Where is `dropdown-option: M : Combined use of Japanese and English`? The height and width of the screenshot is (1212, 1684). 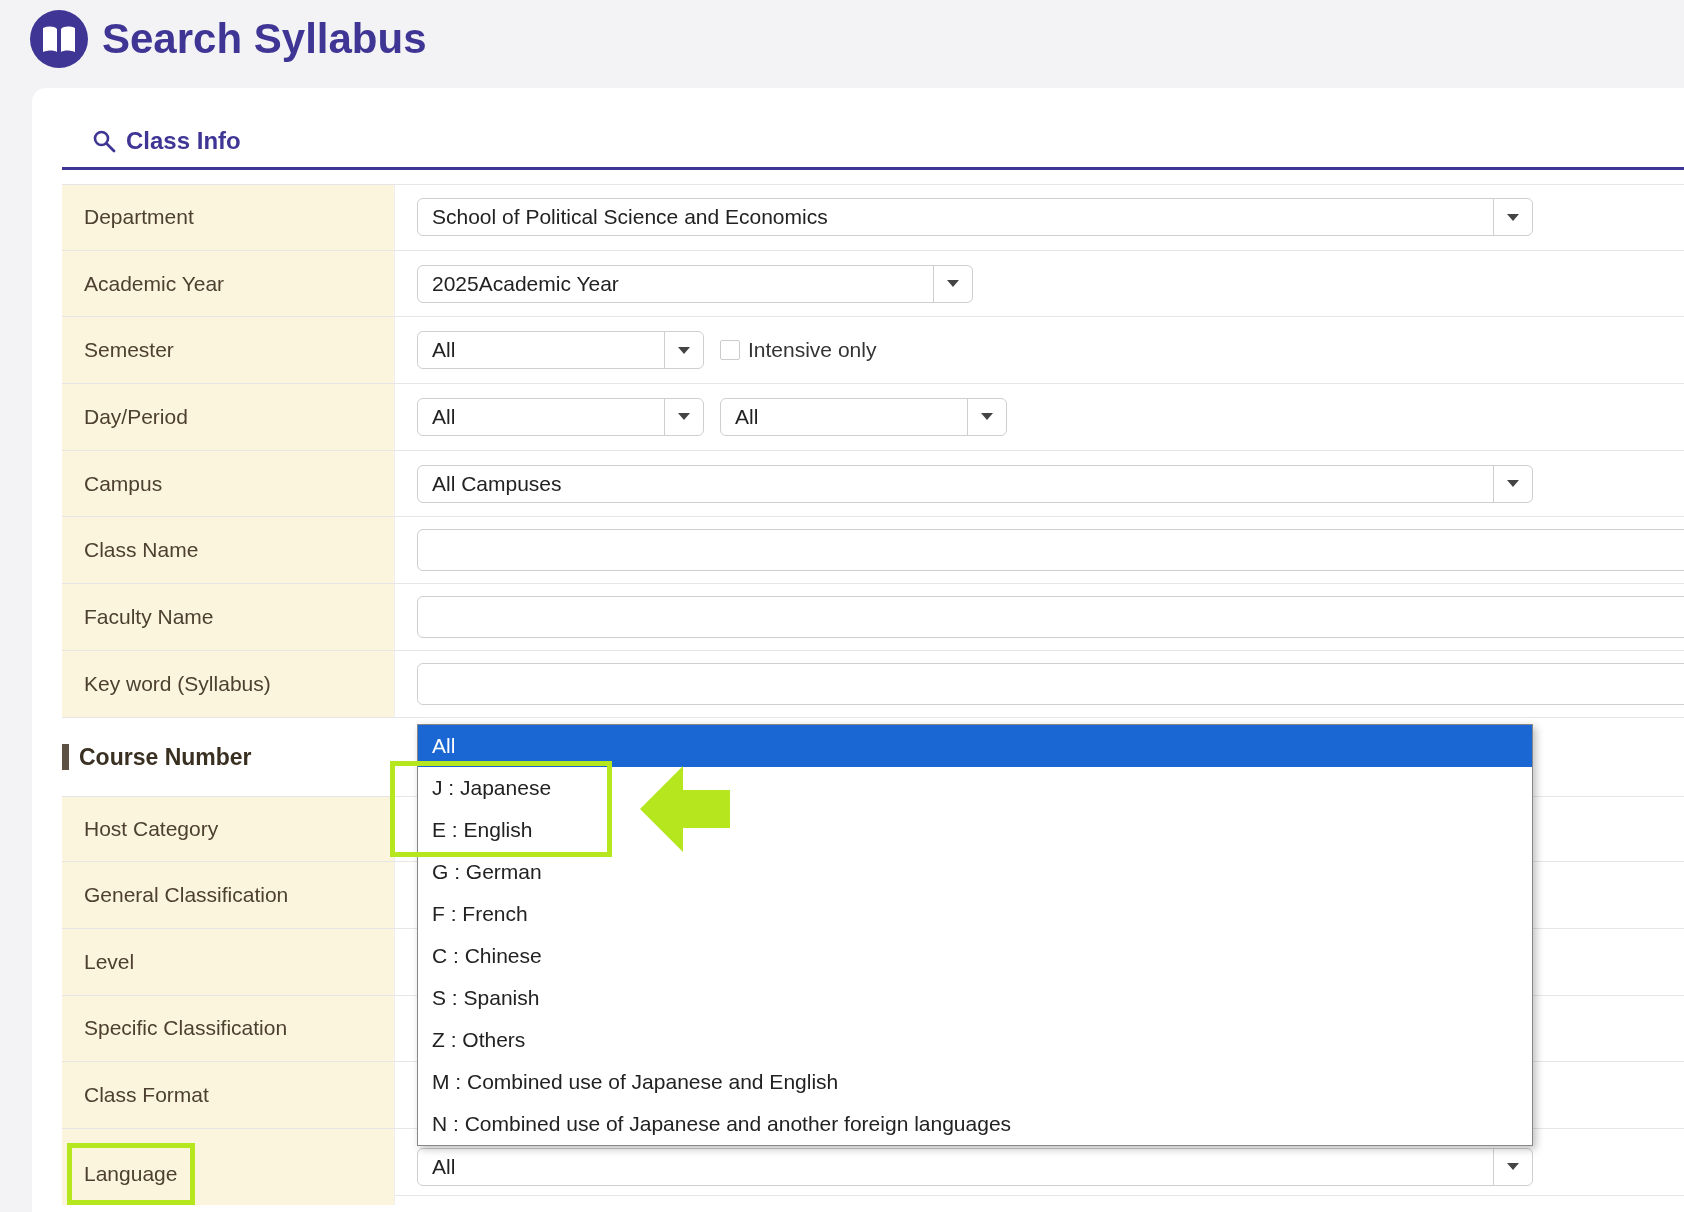
dropdown-option: M : Combined use of Japanese and English is located at coordinates (975, 1081).